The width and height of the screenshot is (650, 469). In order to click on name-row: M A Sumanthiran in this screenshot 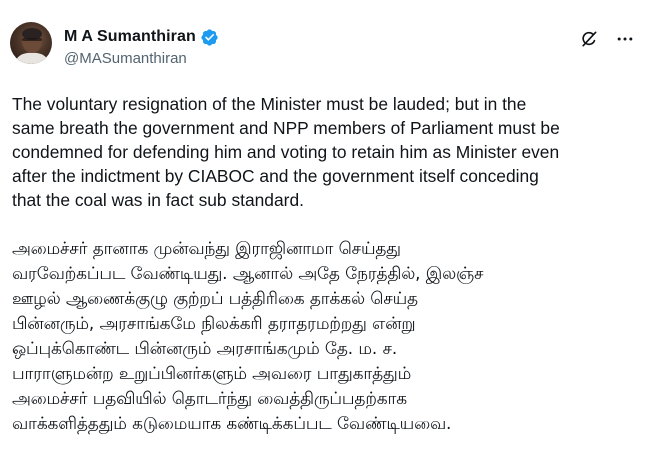, I will do `click(141, 37)`.